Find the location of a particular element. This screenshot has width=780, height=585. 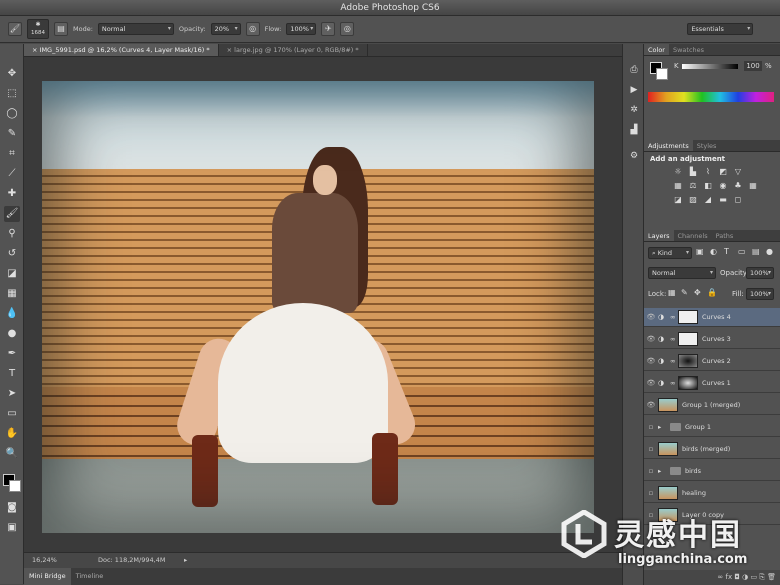

opacity-field: 20% is located at coordinates (225, 29).